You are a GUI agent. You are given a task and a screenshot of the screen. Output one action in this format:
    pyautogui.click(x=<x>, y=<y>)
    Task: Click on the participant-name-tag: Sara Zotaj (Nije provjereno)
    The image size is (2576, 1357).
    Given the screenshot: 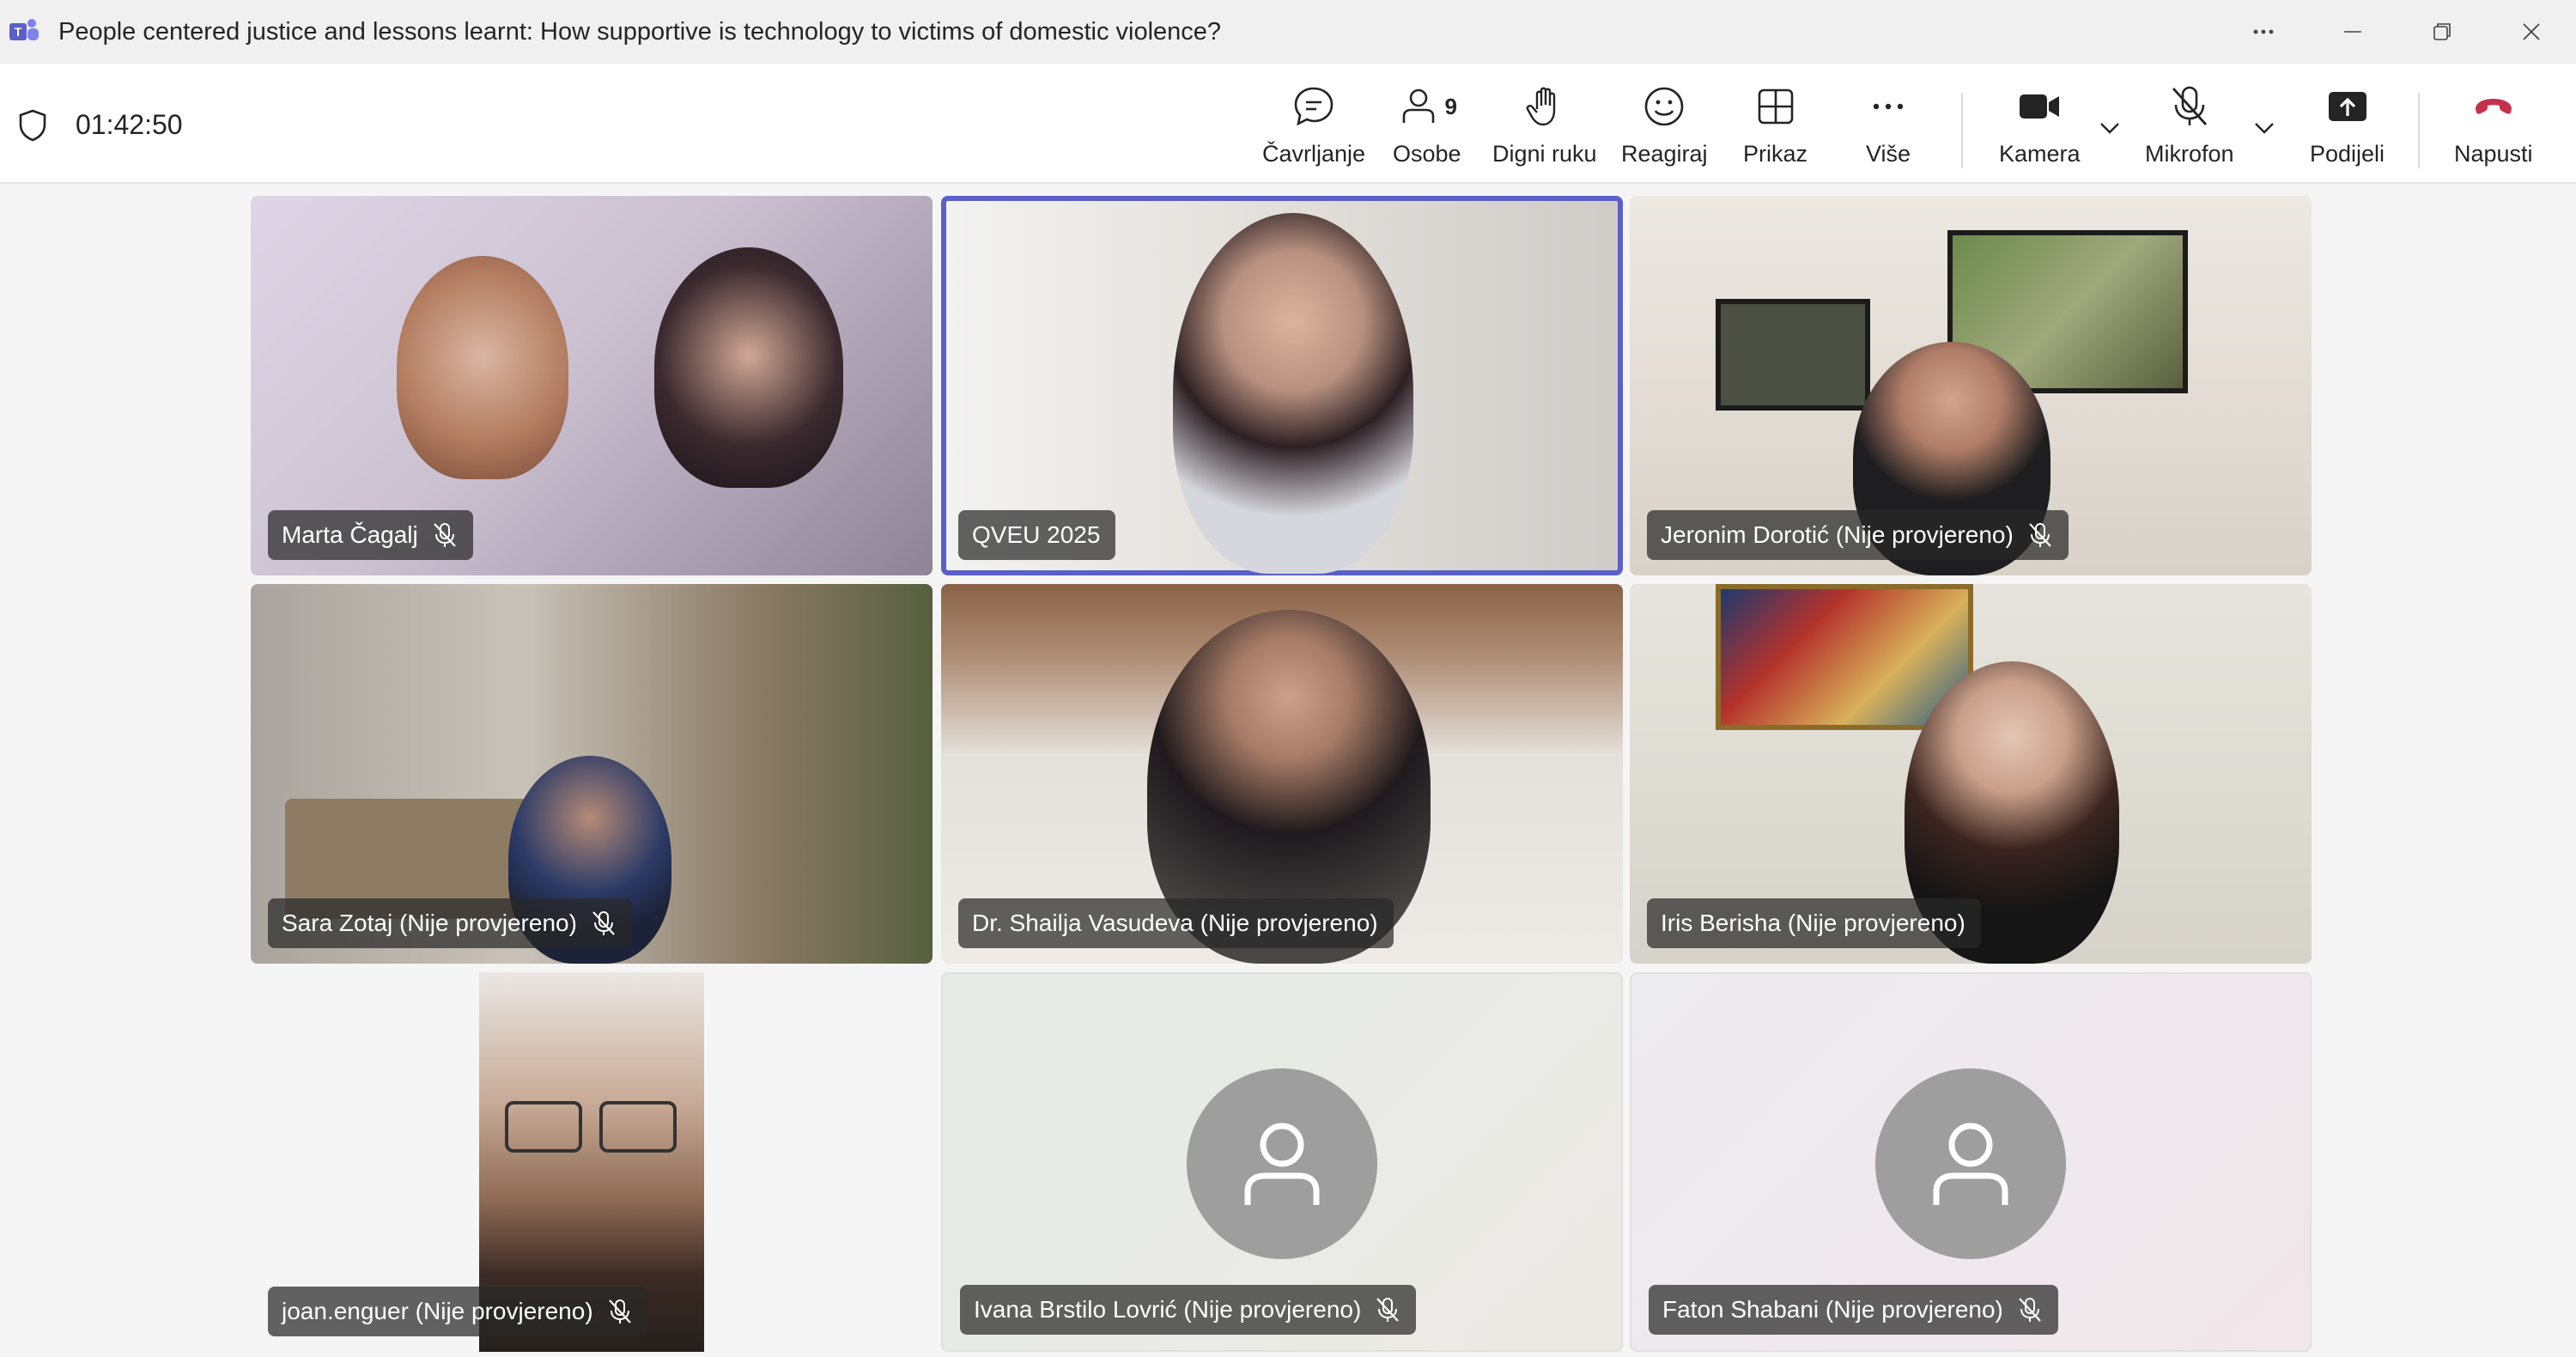 What is the action you would take?
    pyautogui.click(x=450, y=923)
    